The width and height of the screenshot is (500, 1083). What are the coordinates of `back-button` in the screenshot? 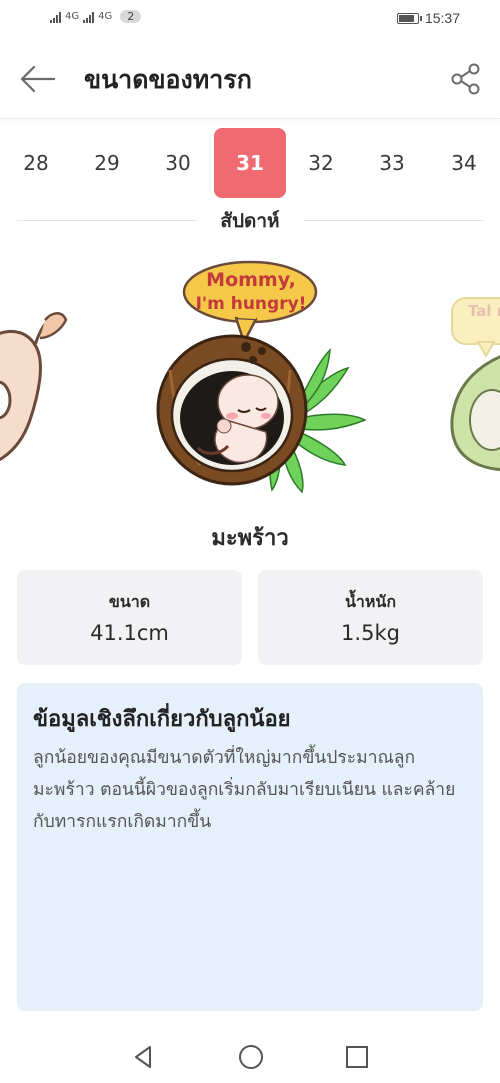 It's located at (38, 79).